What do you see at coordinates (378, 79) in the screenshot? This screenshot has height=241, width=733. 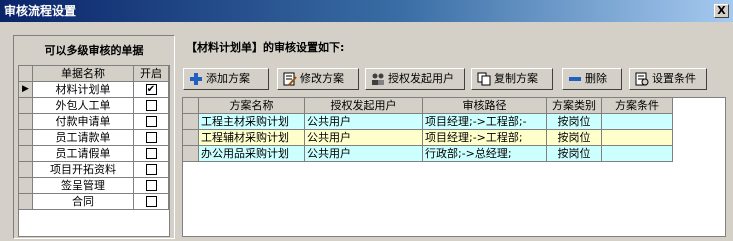 I see `authorize-users-icon` at bounding box center [378, 79].